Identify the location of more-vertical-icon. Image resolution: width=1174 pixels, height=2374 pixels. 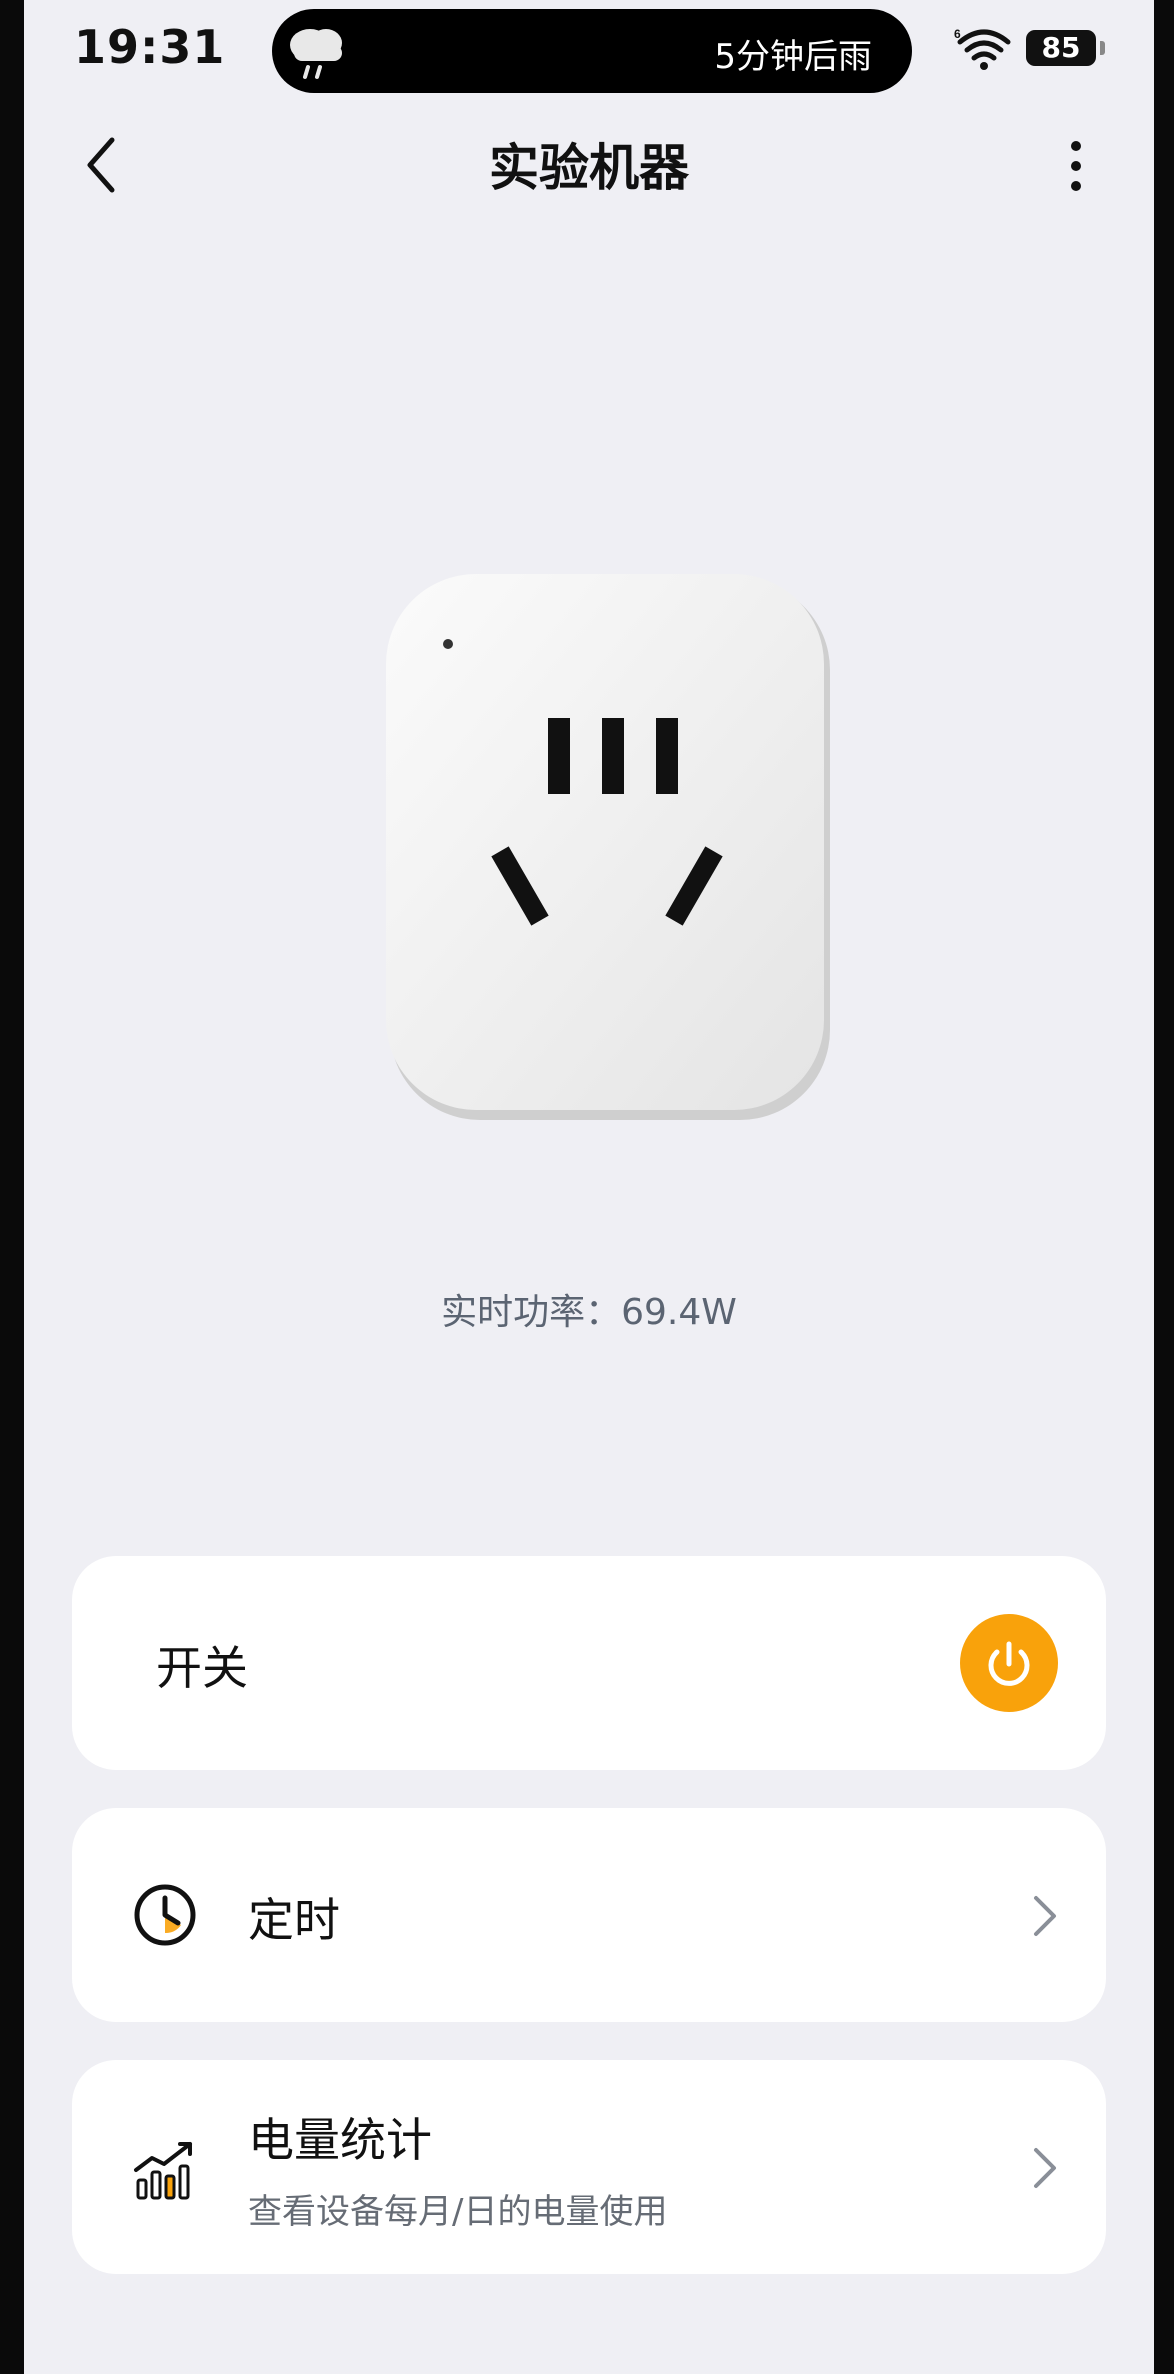
(1076, 166).